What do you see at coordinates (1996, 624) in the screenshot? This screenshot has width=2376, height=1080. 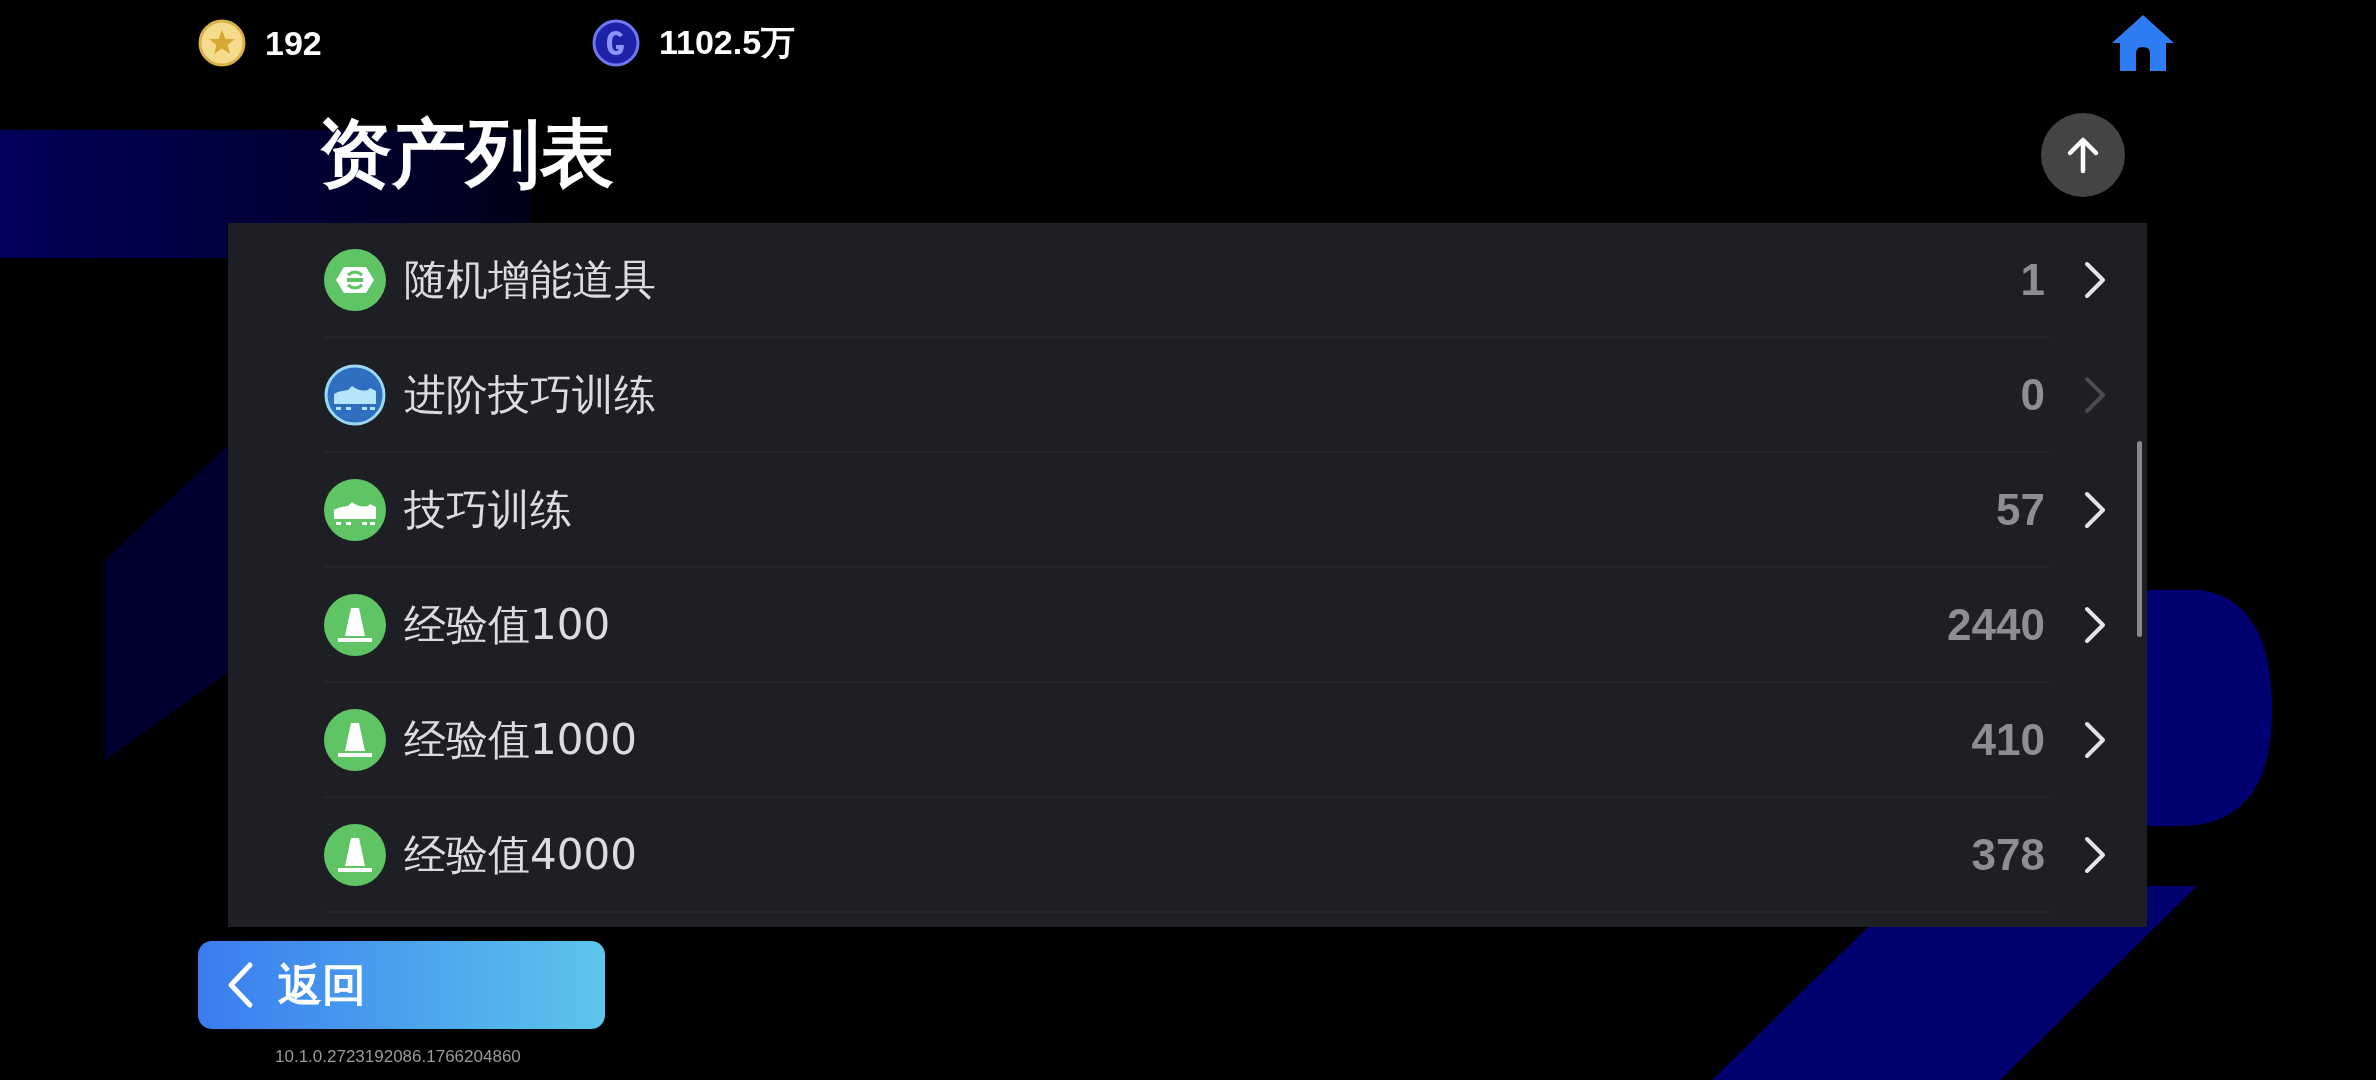 I see `asset-count: 2440` at bounding box center [1996, 624].